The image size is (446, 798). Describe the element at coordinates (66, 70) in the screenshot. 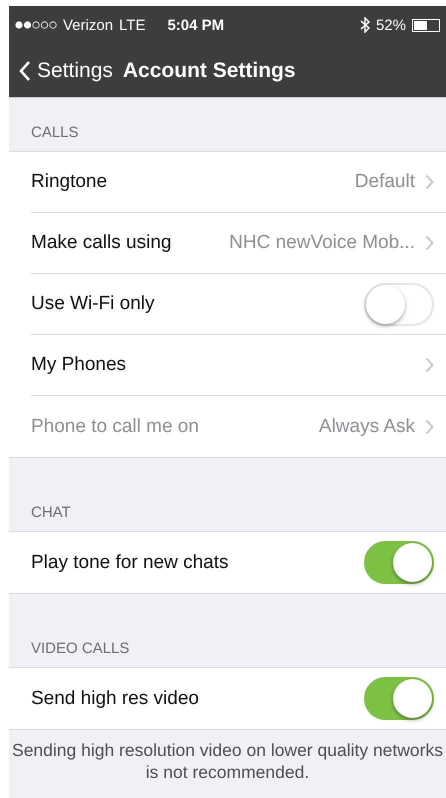

I see `back-button: Settings` at that location.